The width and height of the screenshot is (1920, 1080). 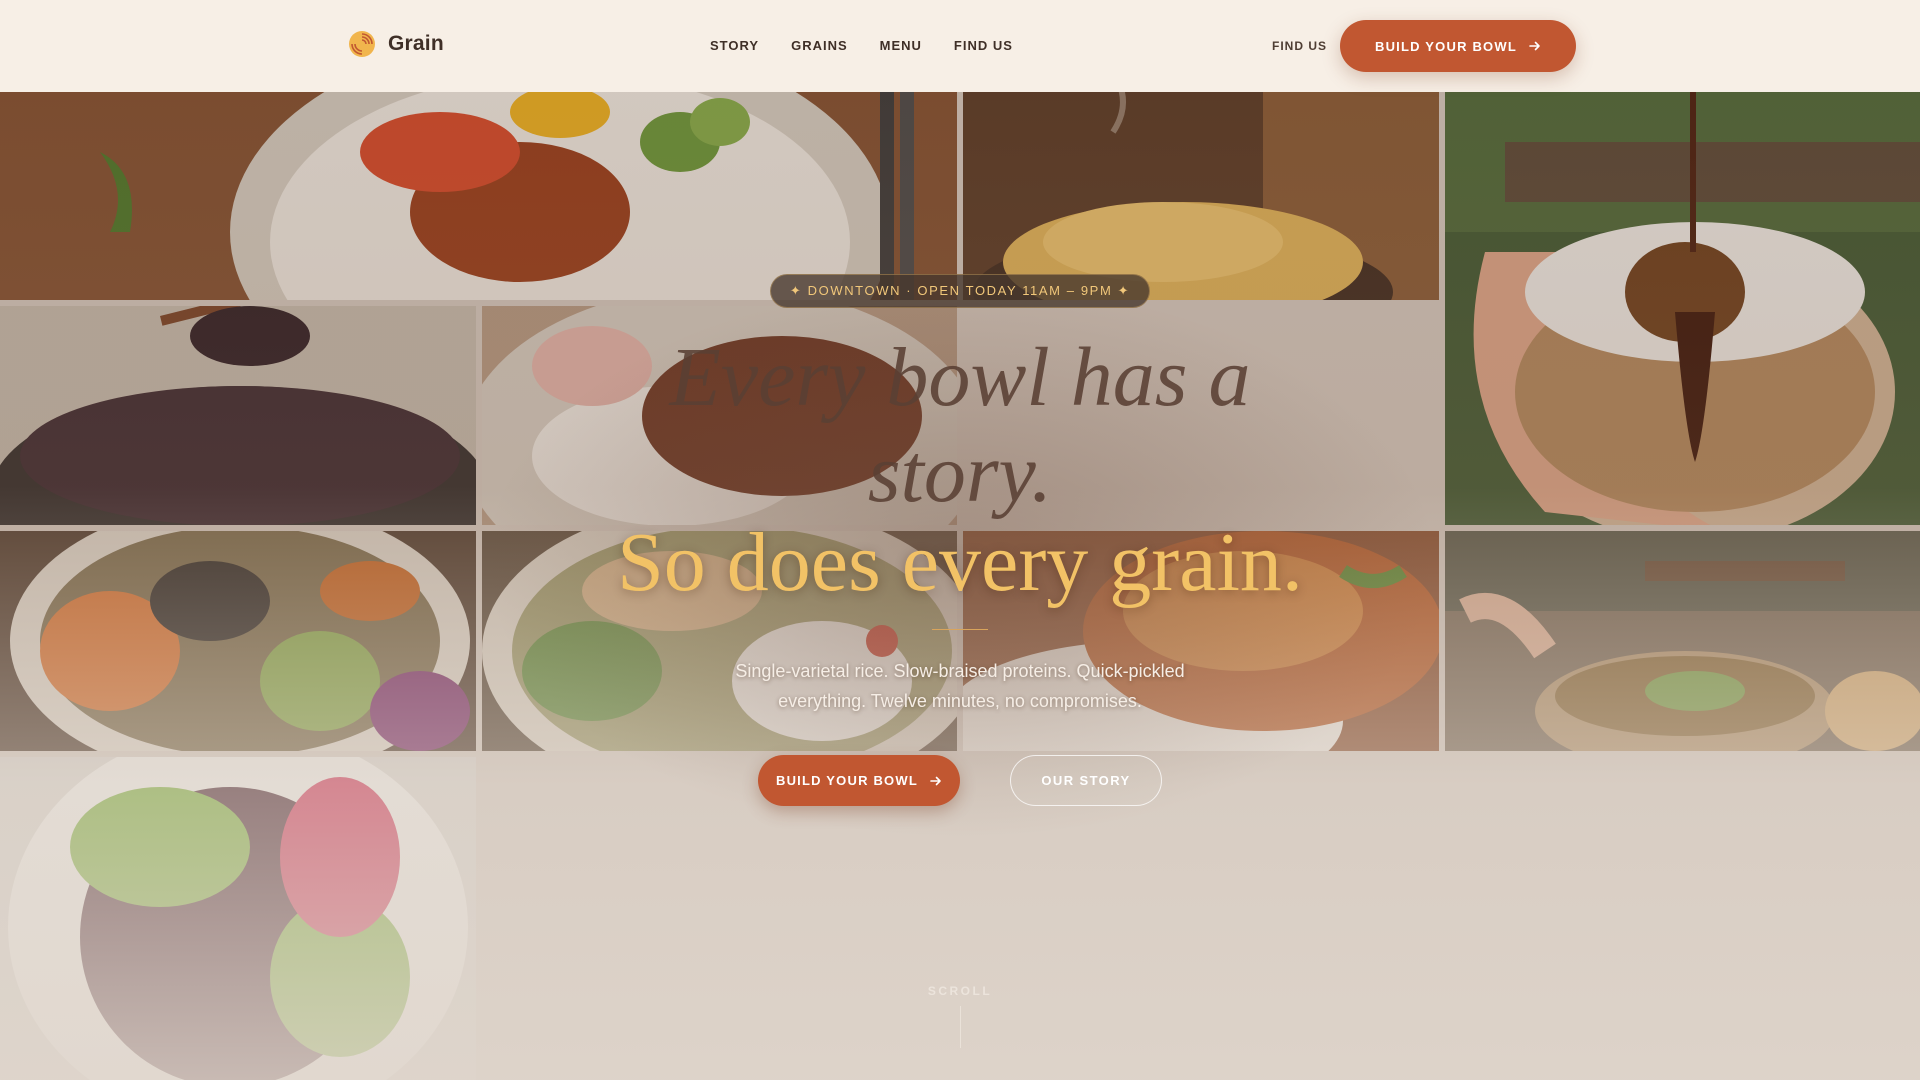 I want to click on scroll-indicator-line, so click(x=960, y=1027).